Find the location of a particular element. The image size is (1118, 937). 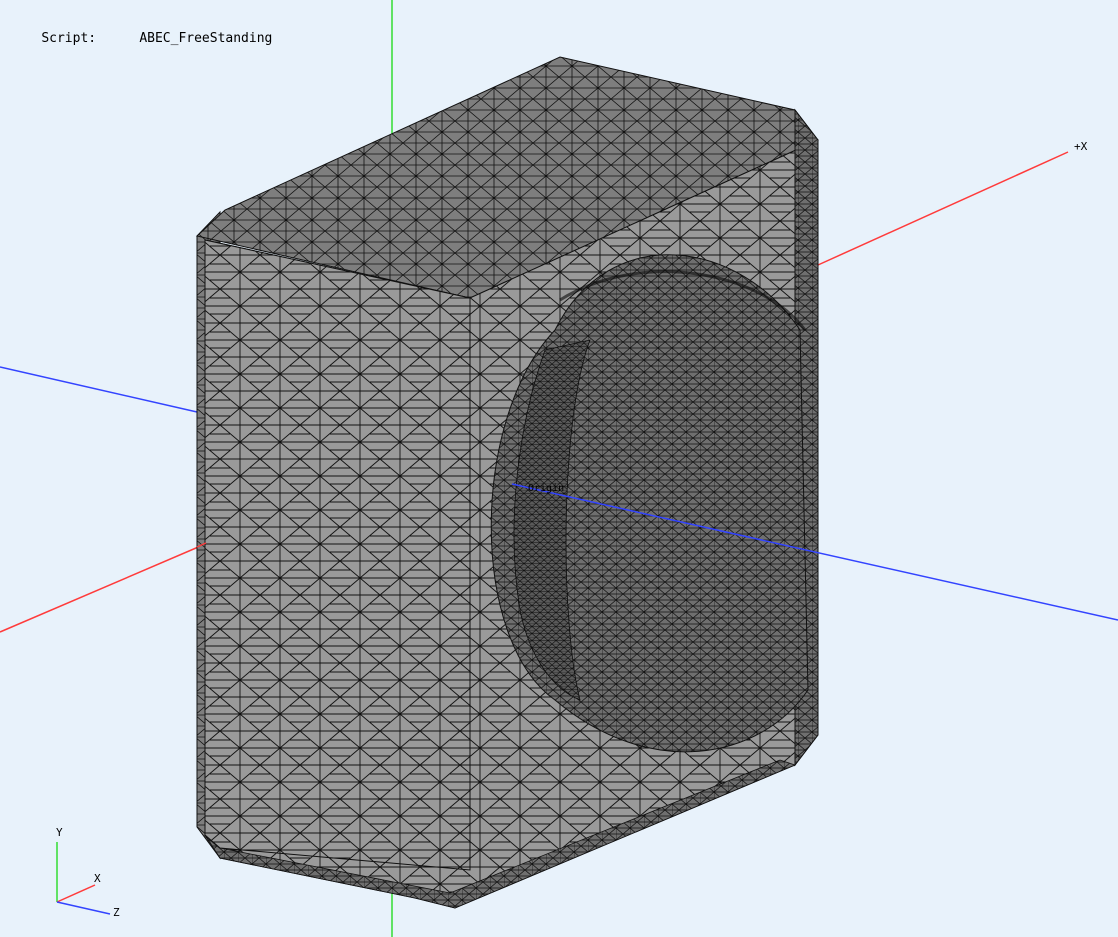

script-label: Script: is located at coordinates (69, 38).